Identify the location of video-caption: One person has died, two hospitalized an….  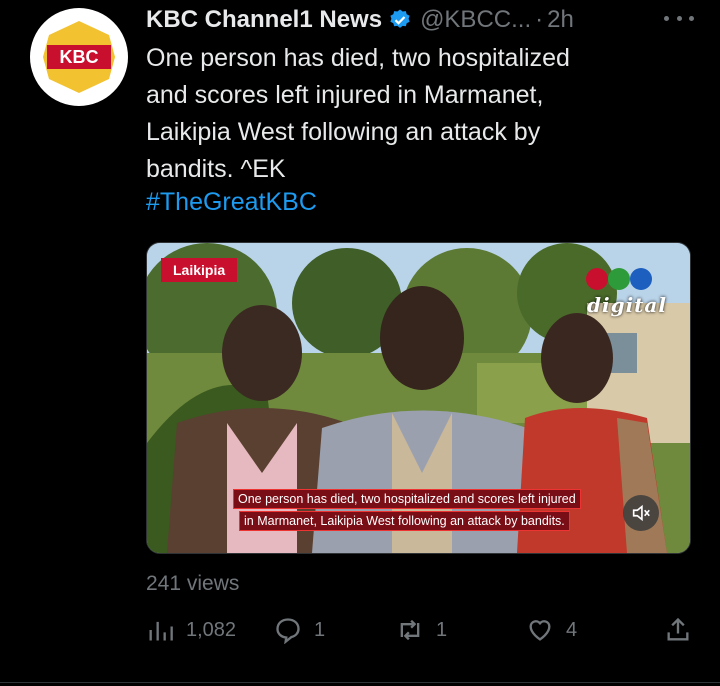
(407, 510).